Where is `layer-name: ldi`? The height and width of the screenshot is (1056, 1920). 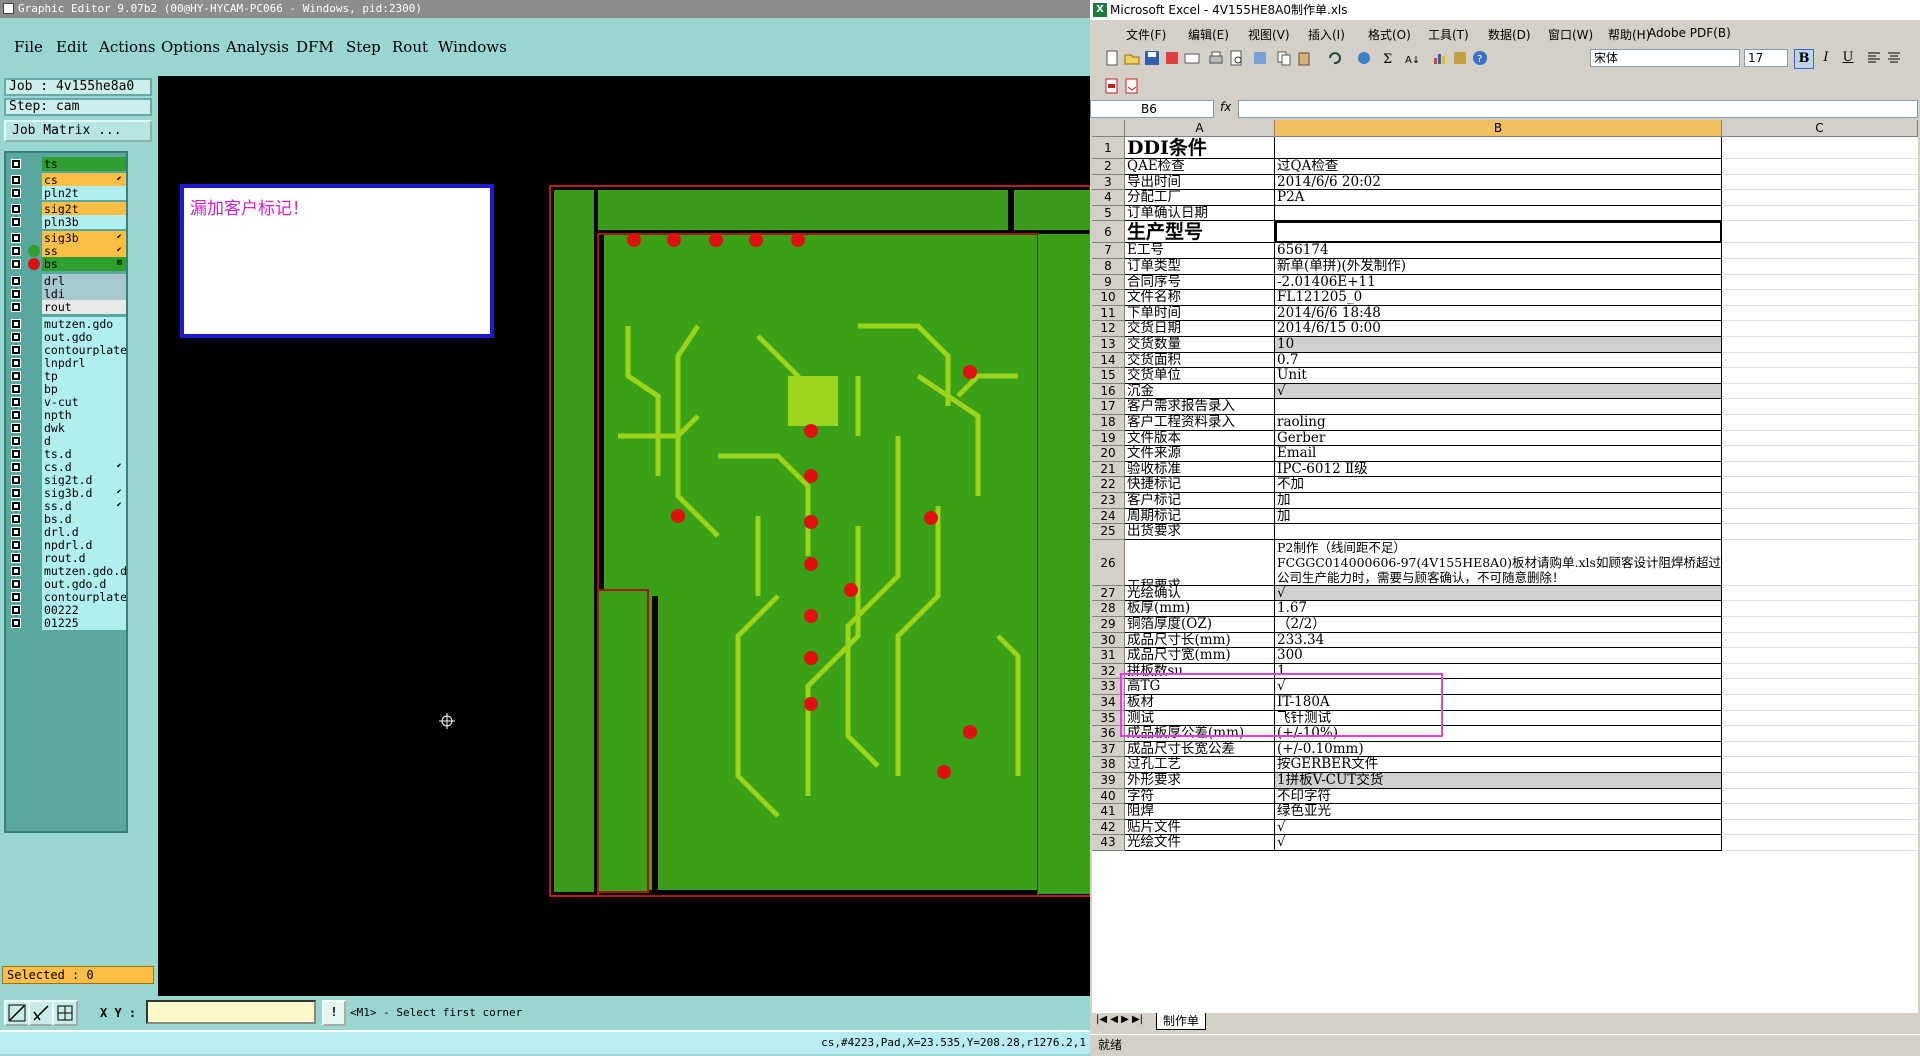
layer-name: ldi is located at coordinates (84, 294).